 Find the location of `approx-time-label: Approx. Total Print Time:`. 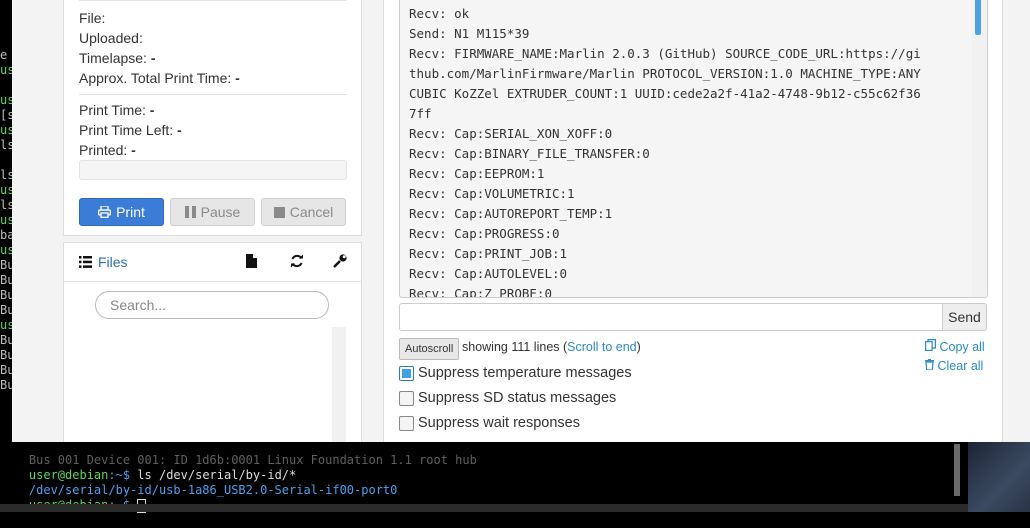

approx-time-label: Approx. Total Print Time: is located at coordinates (155, 78).